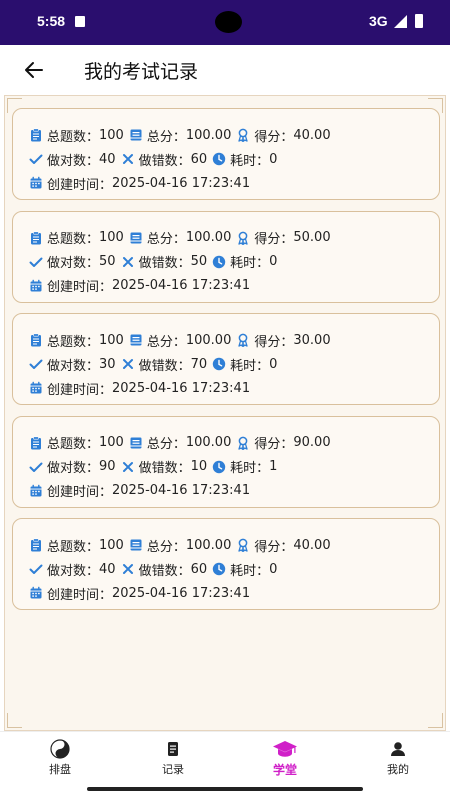  What do you see at coordinates (312, 442) in the screenshot?
I see `score-value: 90.00` at bounding box center [312, 442].